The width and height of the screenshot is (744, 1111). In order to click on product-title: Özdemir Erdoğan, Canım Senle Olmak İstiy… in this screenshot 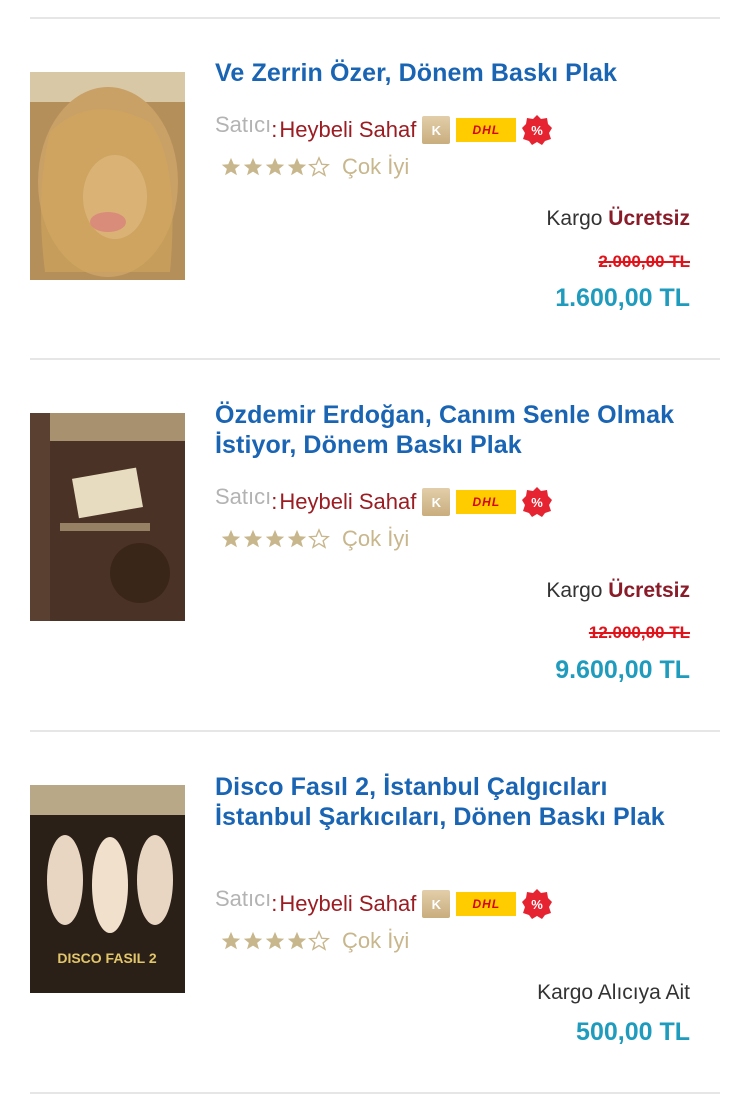, I will do `click(455, 430)`.